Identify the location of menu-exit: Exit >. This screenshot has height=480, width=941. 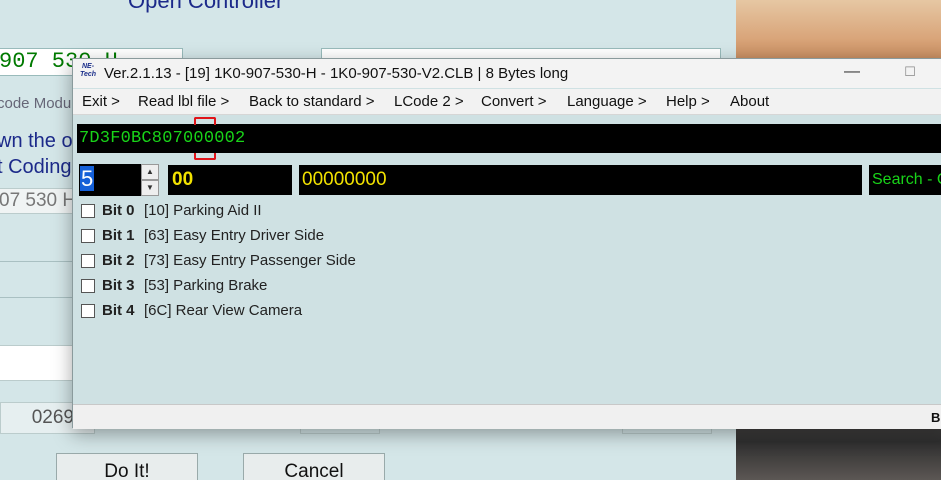
(101, 101).